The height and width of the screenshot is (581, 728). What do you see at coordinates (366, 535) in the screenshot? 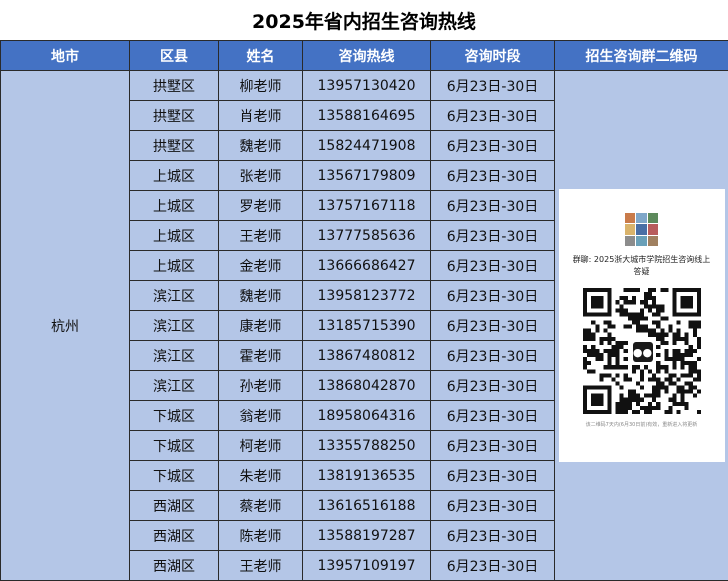
I see `phone-cell: 13588197287` at bounding box center [366, 535].